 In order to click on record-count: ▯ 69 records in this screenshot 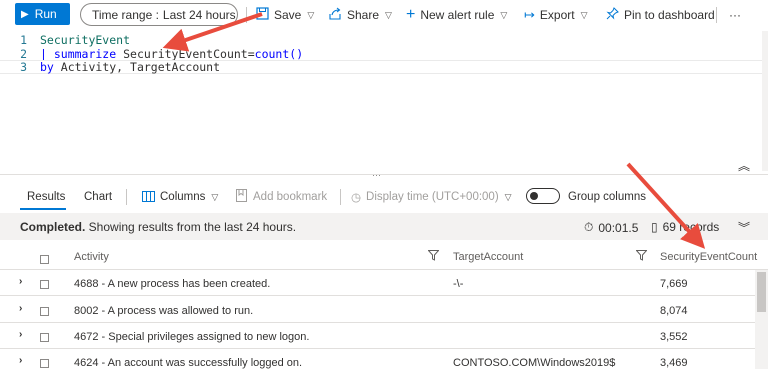, I will do `click(685, 227)`.